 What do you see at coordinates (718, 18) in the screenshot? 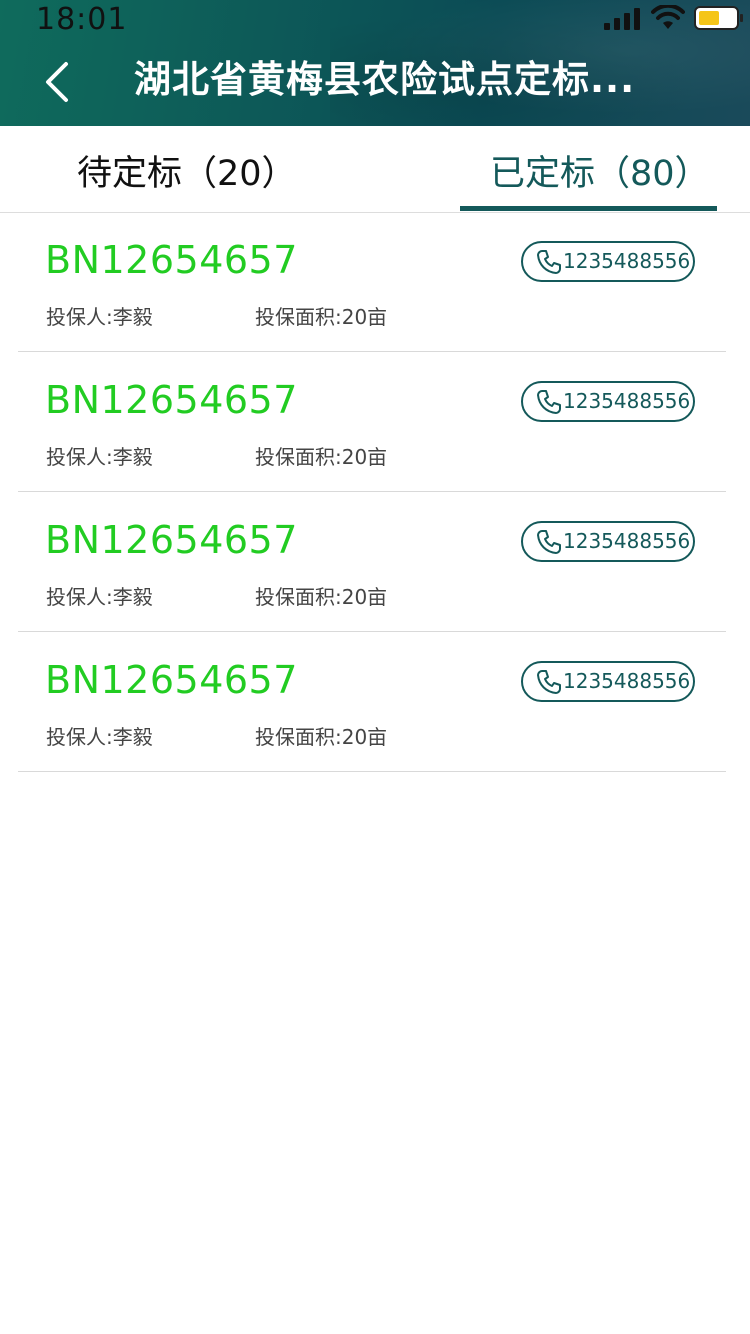
I see `battery-icon` at bounding box center [718, 18].